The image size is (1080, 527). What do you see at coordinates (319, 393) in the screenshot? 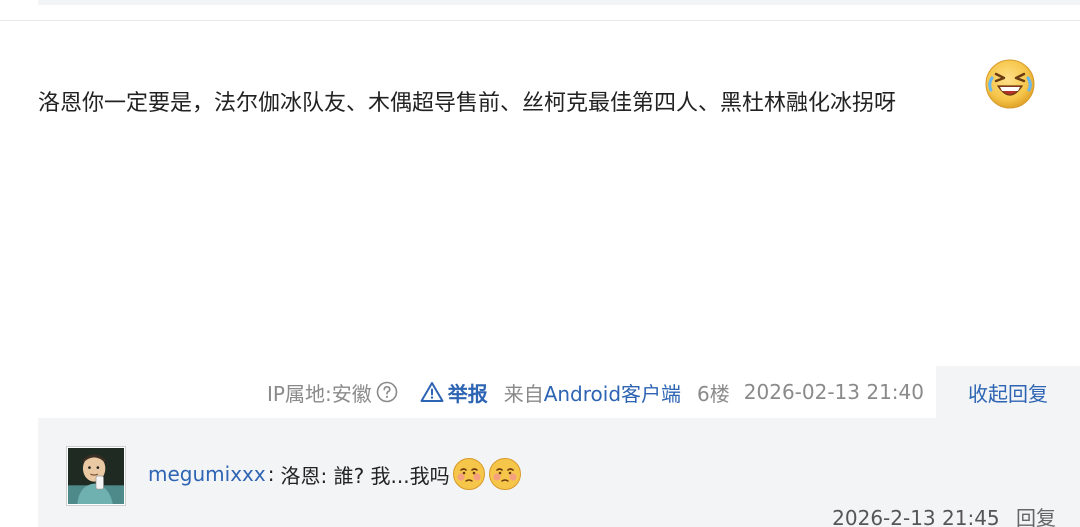
I see `ip-location: IP属地:安徽` at bounding box center [319, 393].